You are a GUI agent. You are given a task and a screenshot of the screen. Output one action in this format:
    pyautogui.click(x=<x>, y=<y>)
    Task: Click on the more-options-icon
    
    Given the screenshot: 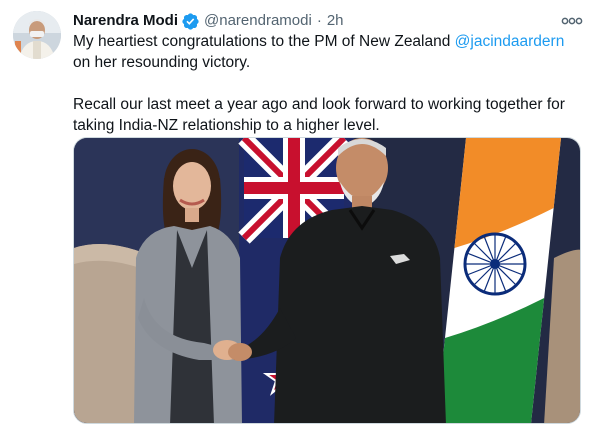 What is the action you would take?
    pyautogui.click(x=572, y=21)
    